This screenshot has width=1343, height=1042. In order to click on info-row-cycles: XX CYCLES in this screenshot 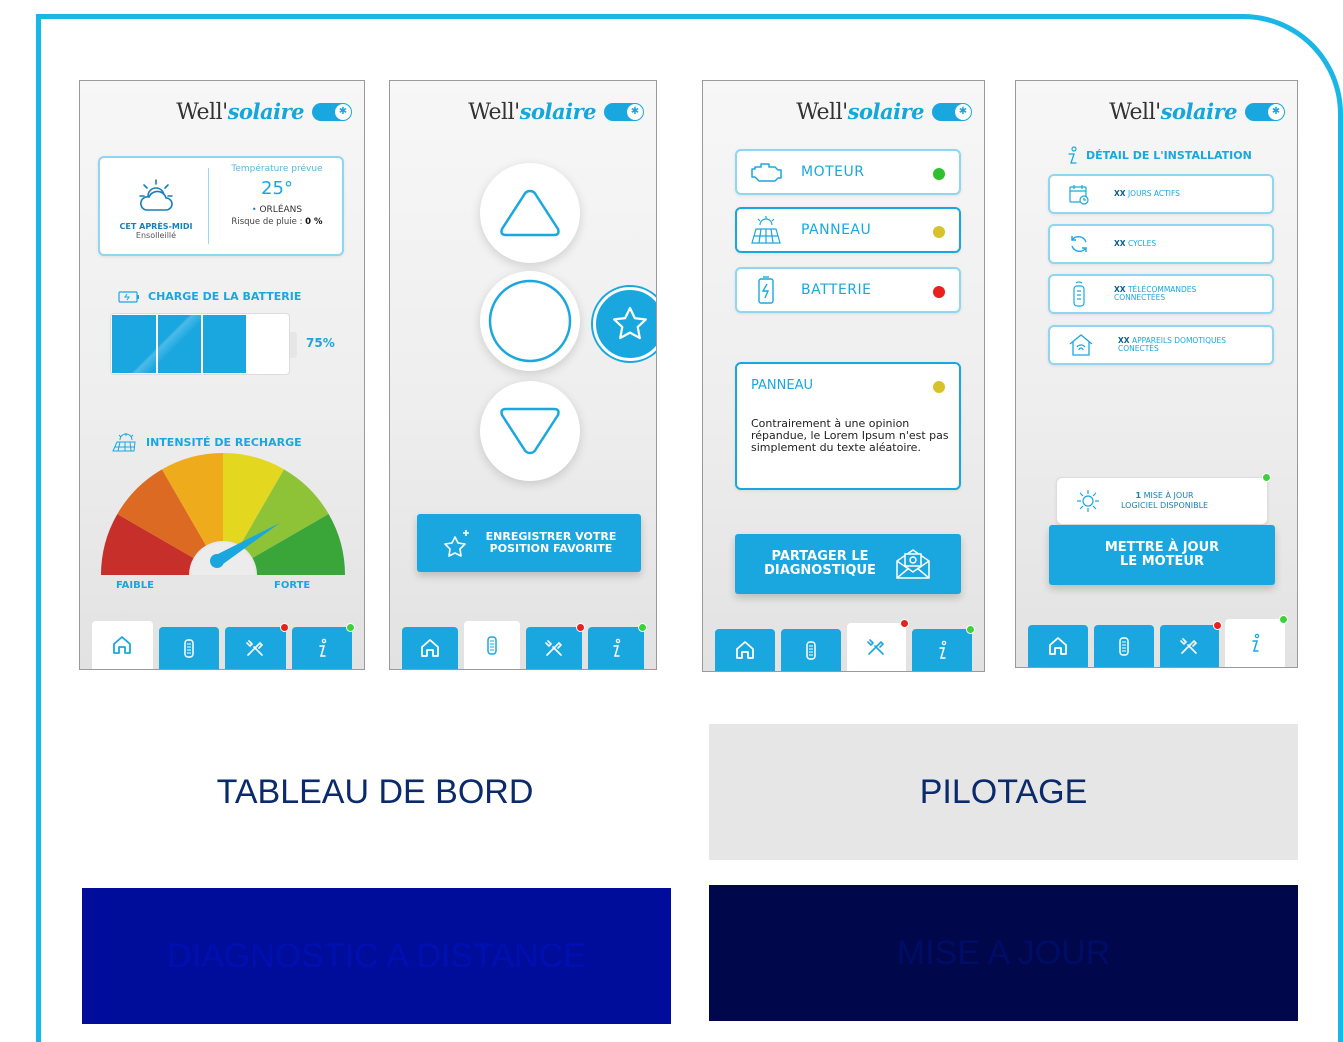, I will do `click(1161, 244)`.